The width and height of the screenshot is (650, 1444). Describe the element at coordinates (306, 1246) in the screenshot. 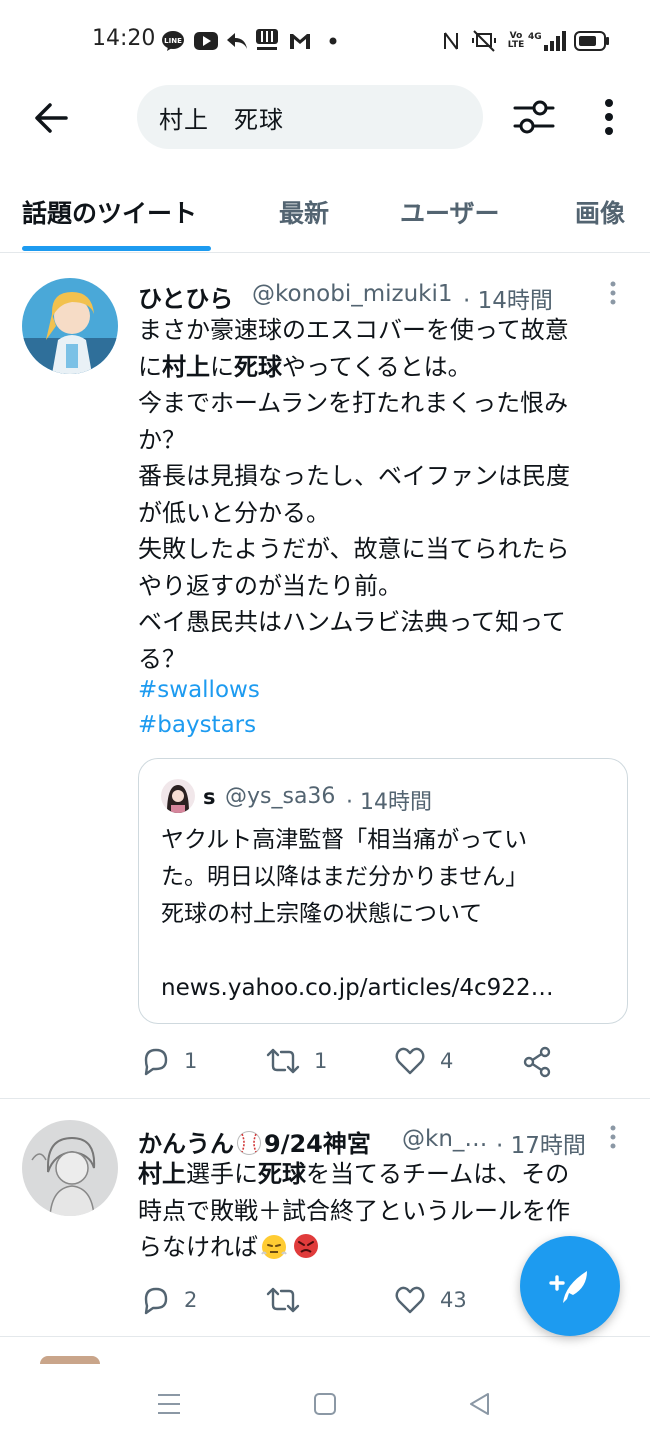

I see `angry-face-emoji-icon` at that location.